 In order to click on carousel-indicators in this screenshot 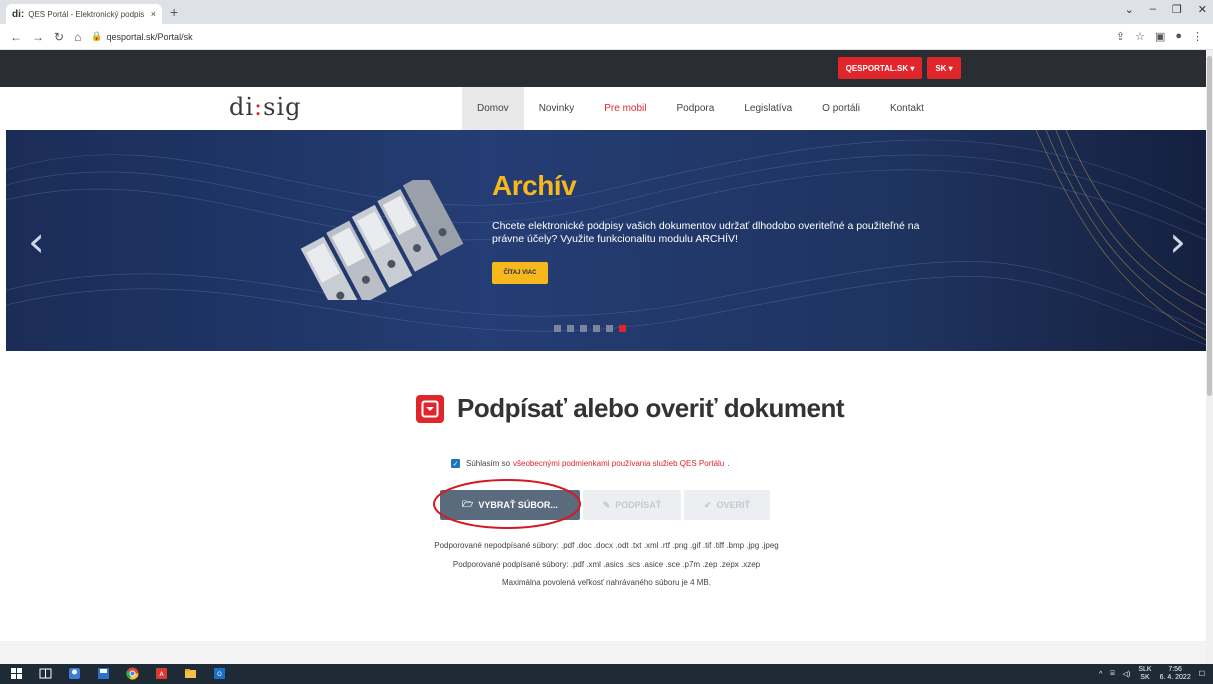, I will do `click(590, 328)`.